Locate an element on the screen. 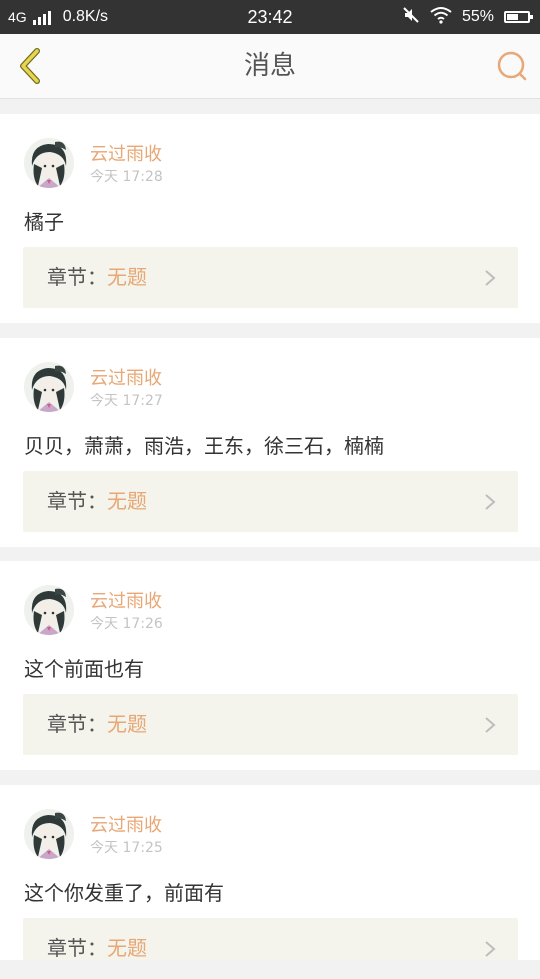 The height and width of the screenshot is (979, 540). message-text: 橘子 is located at coordinates (44, 222).